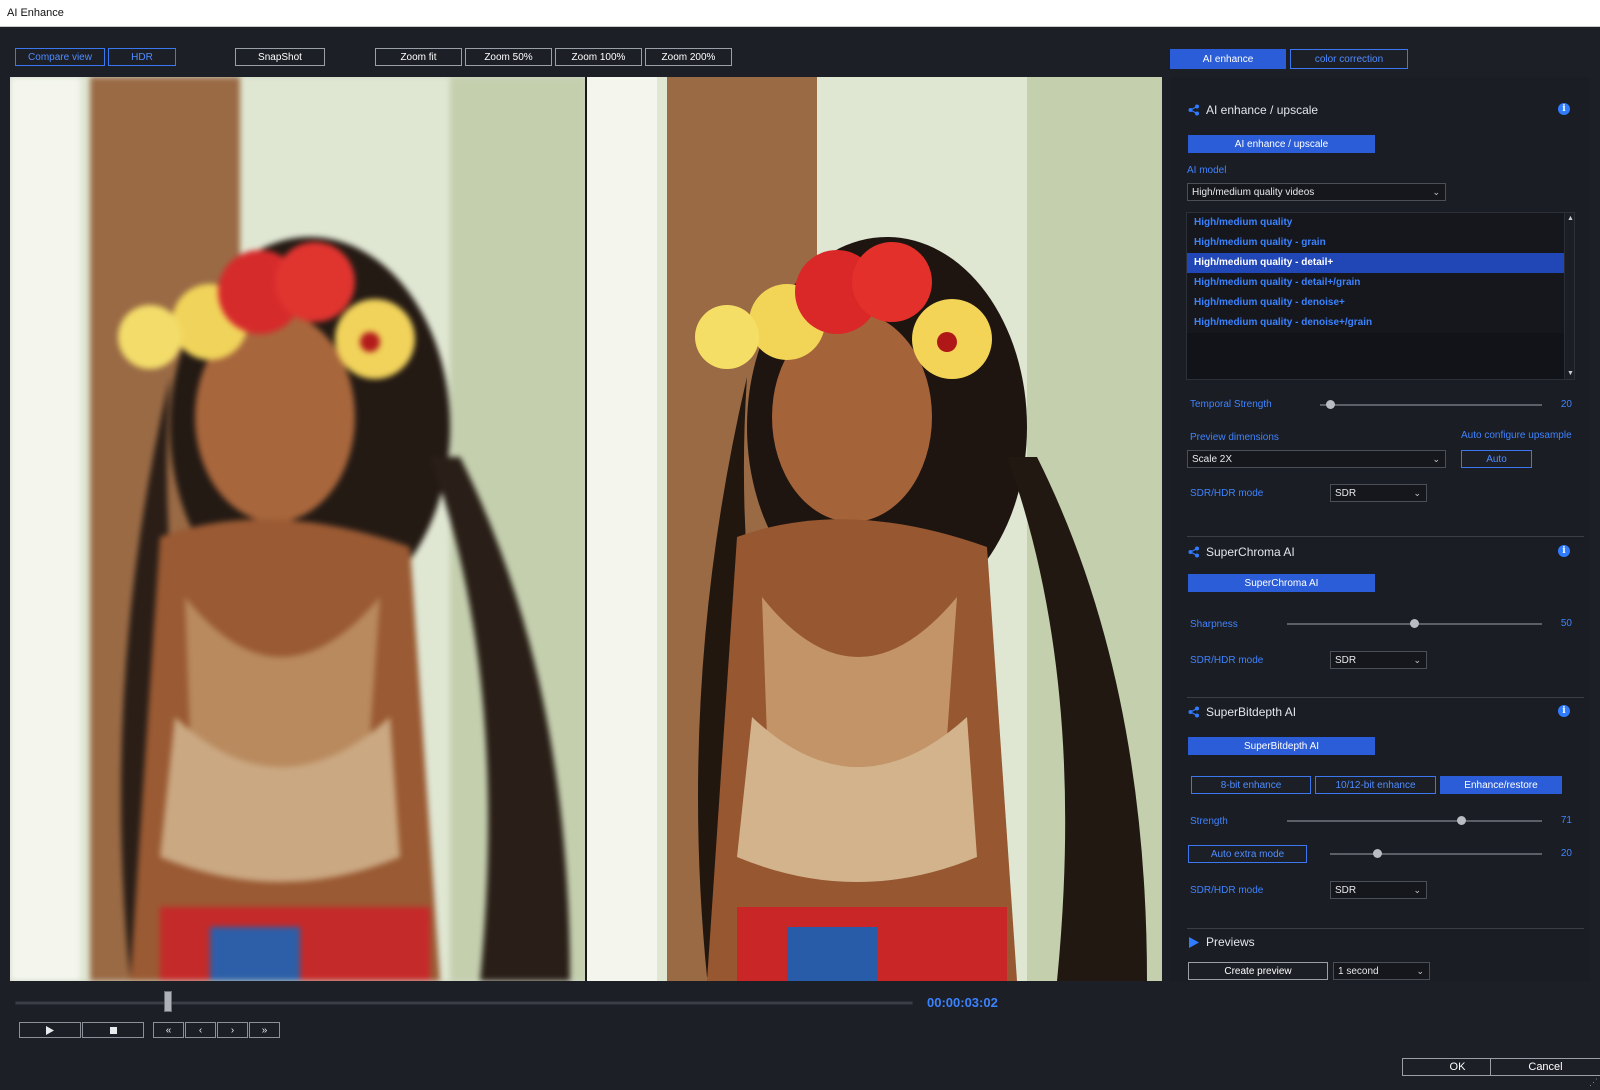 The image size is (1600, 1090). What do you see at coordinates (1349, 59) in the screenshot?
I see `tab-color-correction: color correction` at bounding box center [1349, 59].